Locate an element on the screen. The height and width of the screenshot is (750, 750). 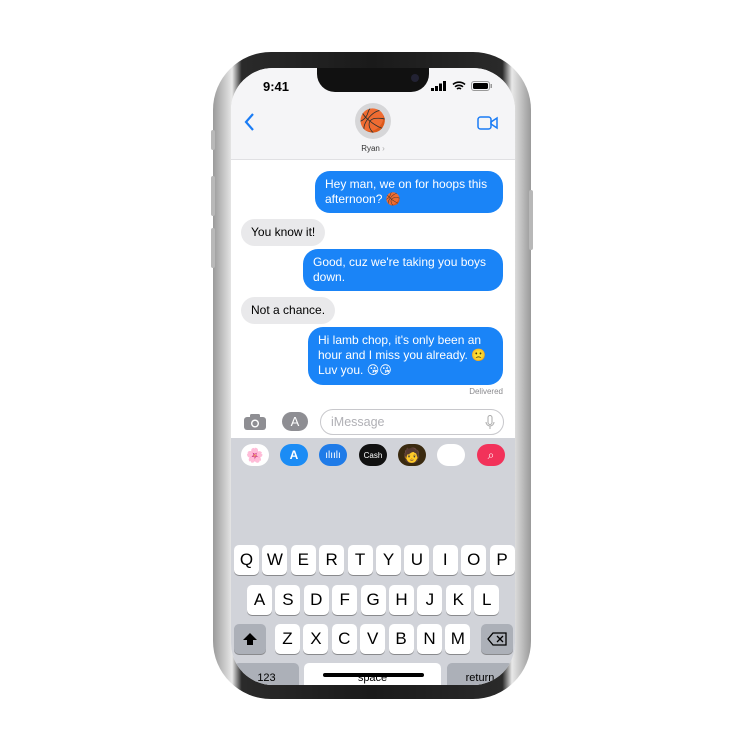
shift-key is located at coordinates (250, 639).